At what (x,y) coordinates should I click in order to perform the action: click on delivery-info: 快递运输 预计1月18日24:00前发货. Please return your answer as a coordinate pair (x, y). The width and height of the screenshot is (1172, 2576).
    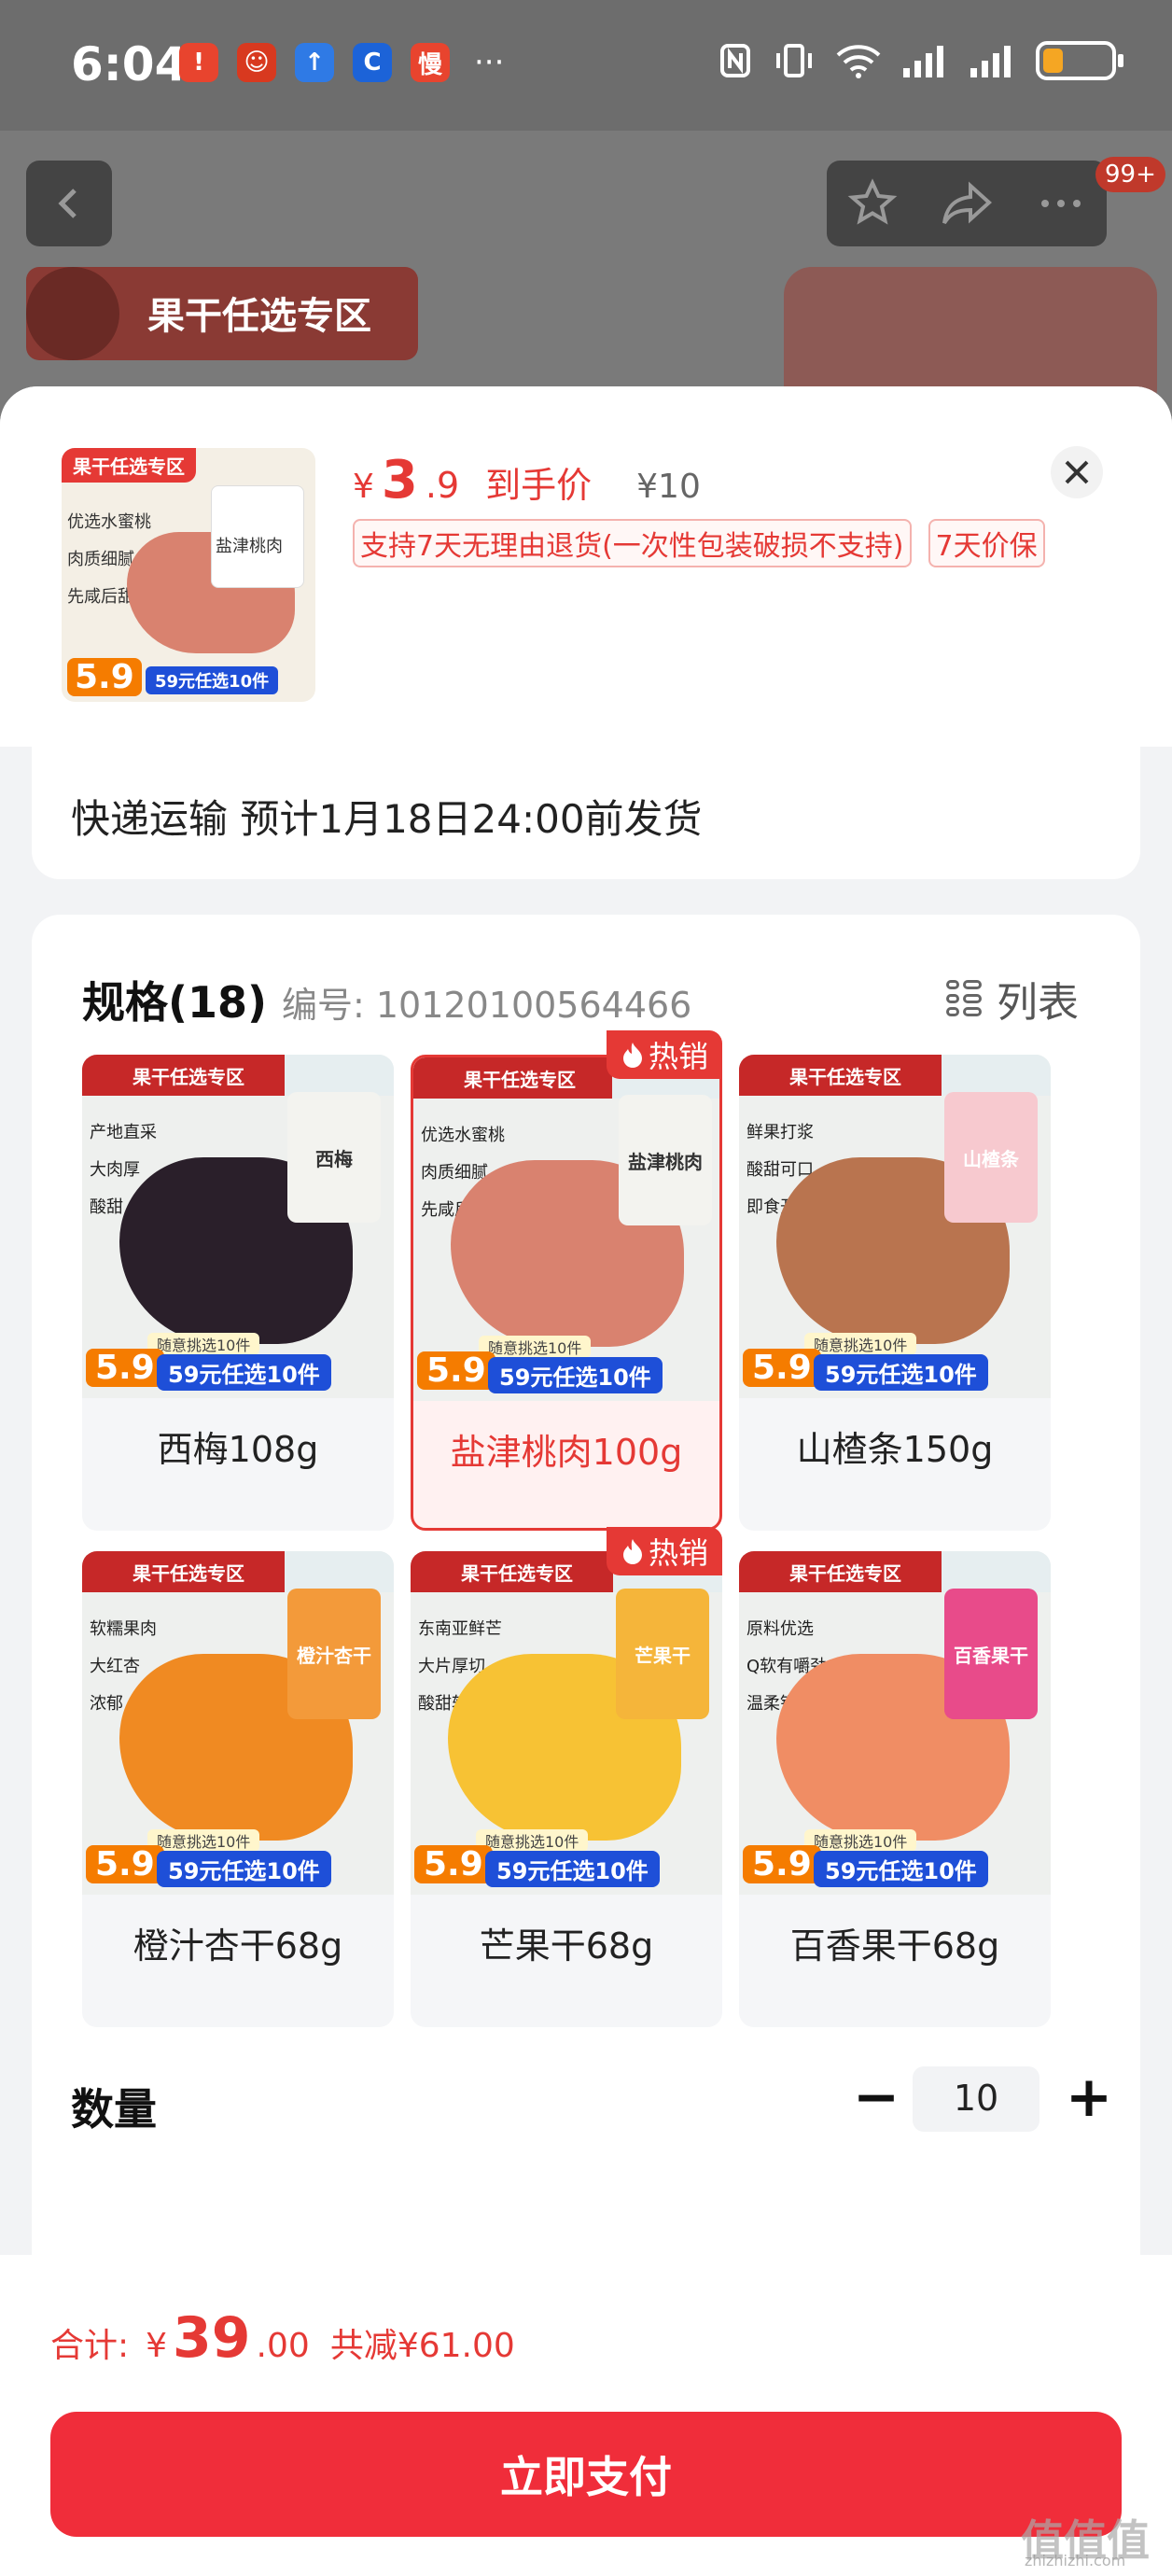
    Looking at the image, I should click on (586, 809).